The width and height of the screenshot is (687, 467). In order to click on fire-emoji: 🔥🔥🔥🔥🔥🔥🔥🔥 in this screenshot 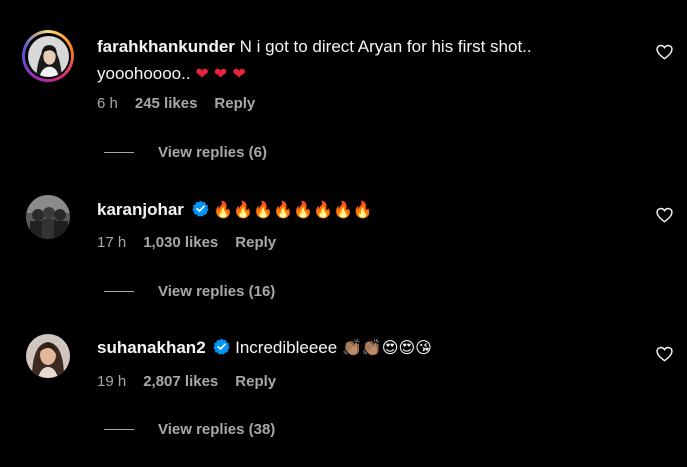, I will do `click(293, 209)`.